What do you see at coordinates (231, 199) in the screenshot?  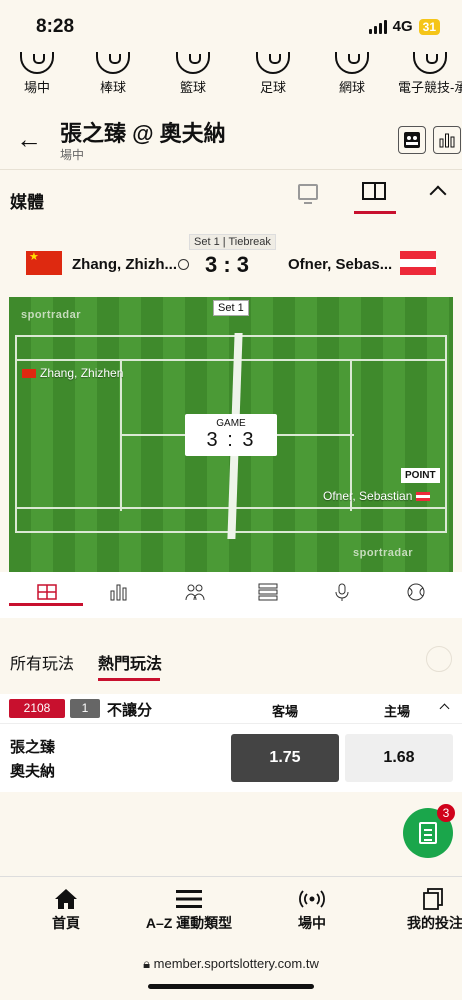 I see `media-section: 媒體` at bounding box center [231, 199].